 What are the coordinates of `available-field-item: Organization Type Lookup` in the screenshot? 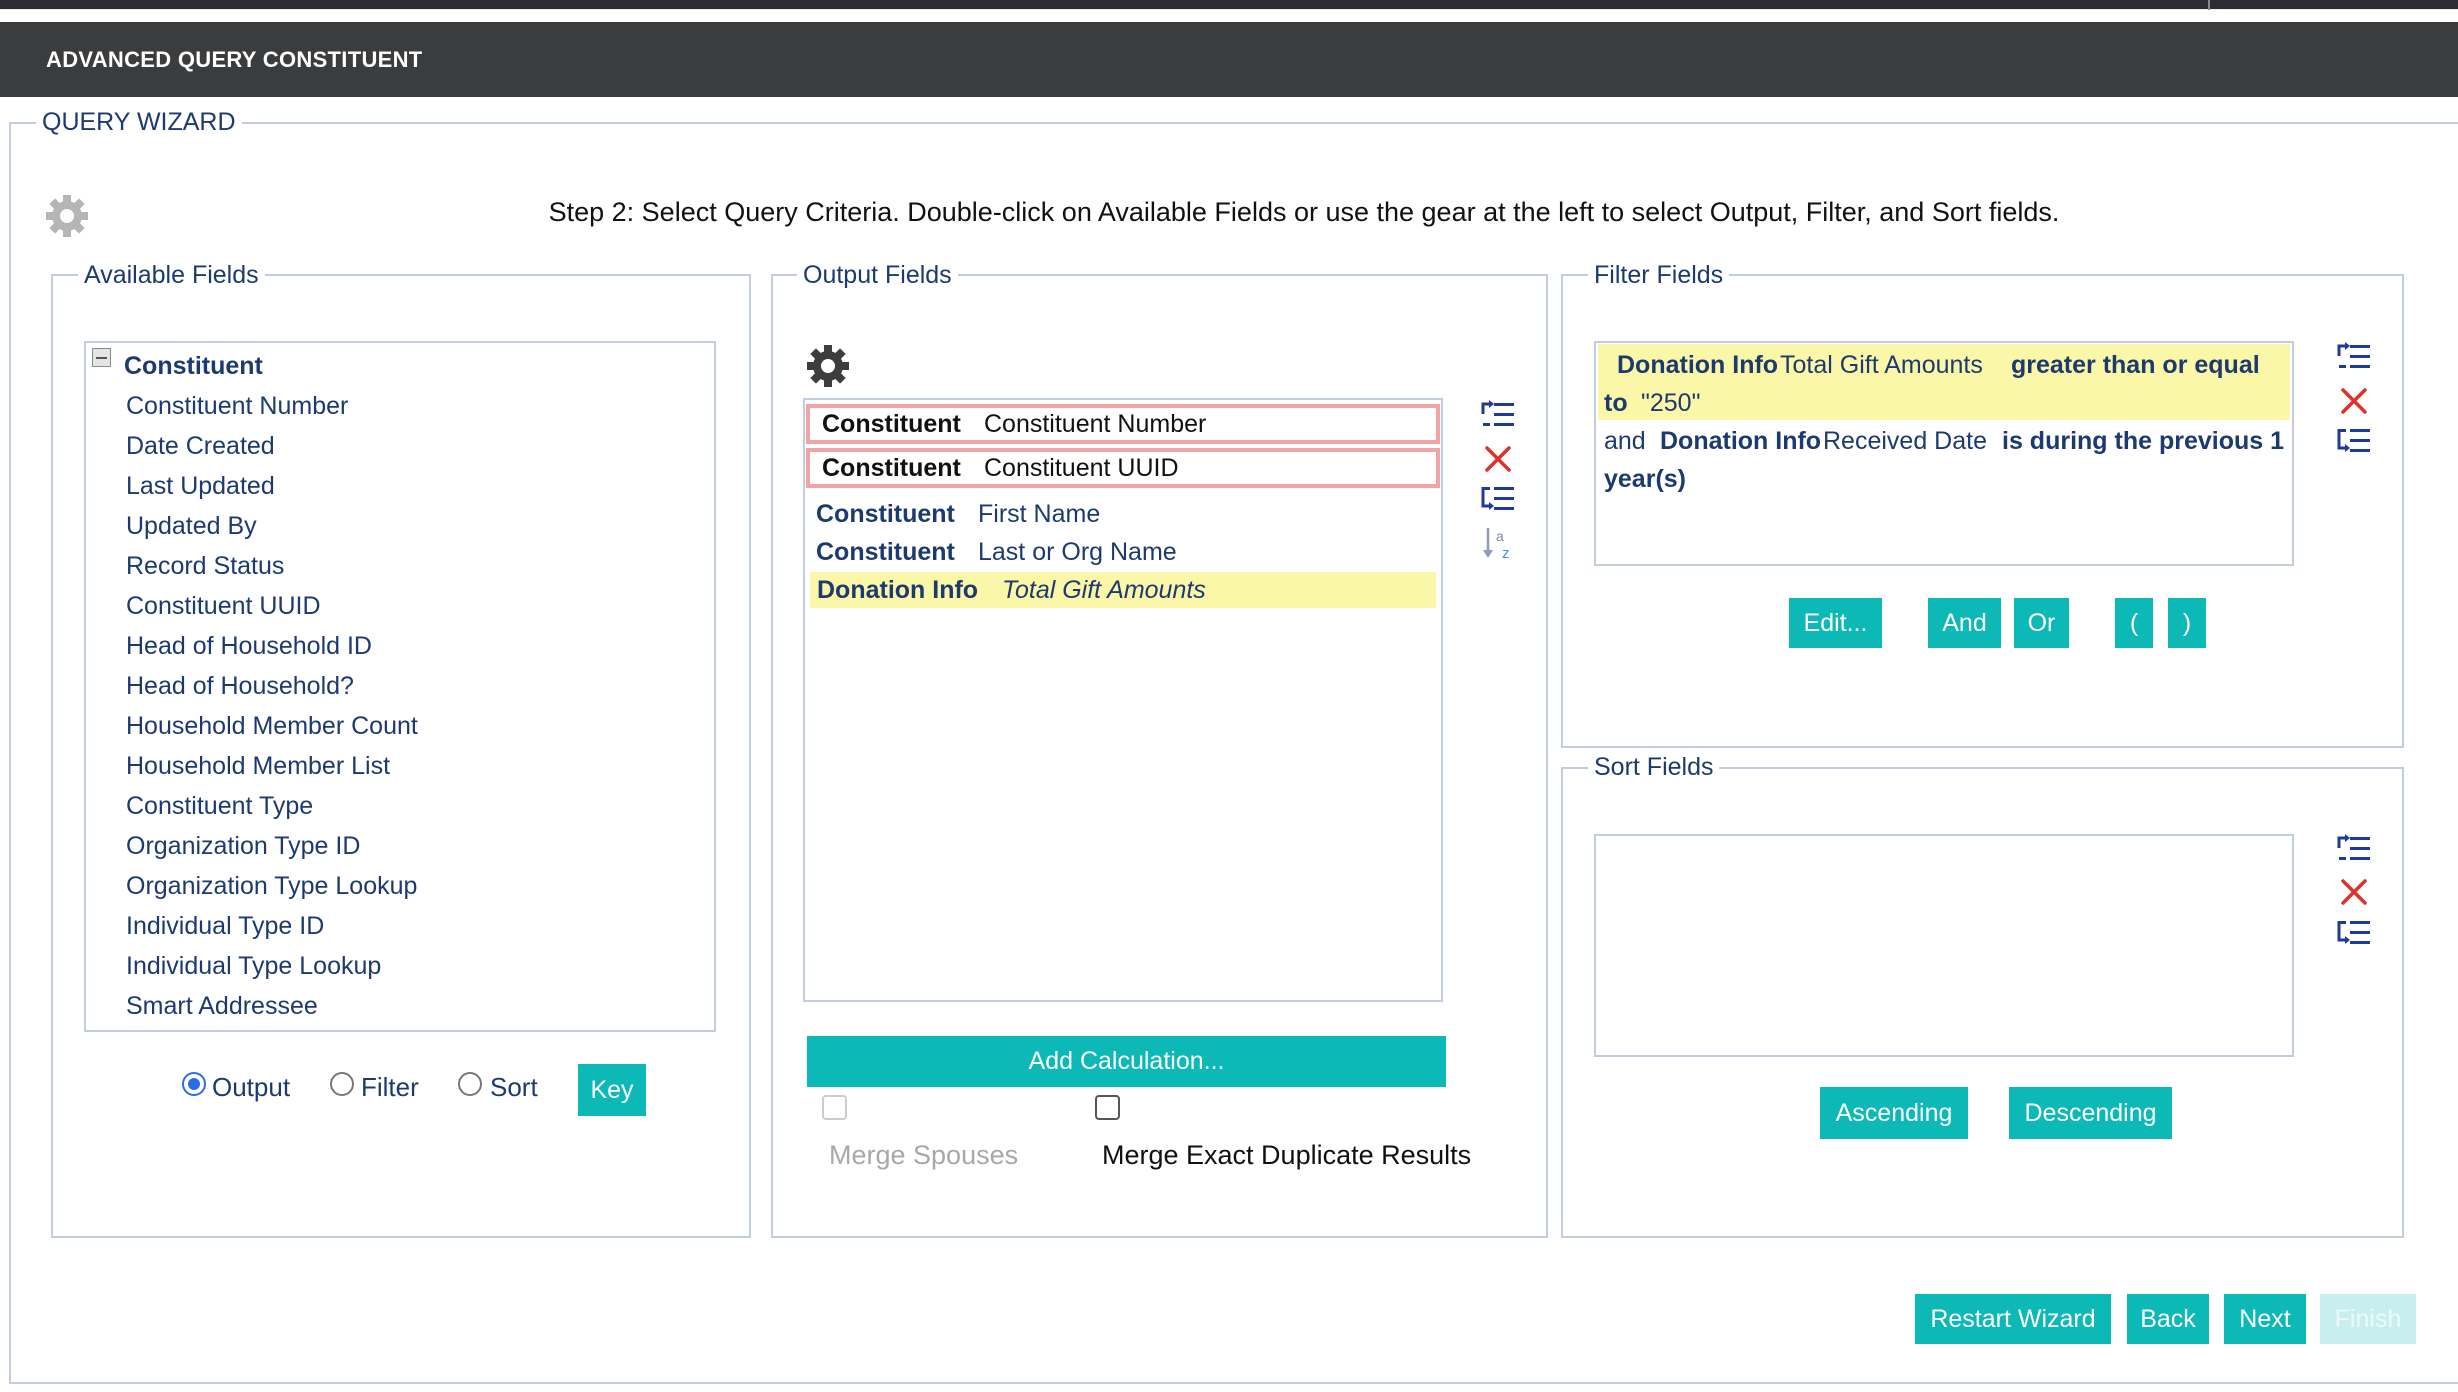 It's located at (271, 886).